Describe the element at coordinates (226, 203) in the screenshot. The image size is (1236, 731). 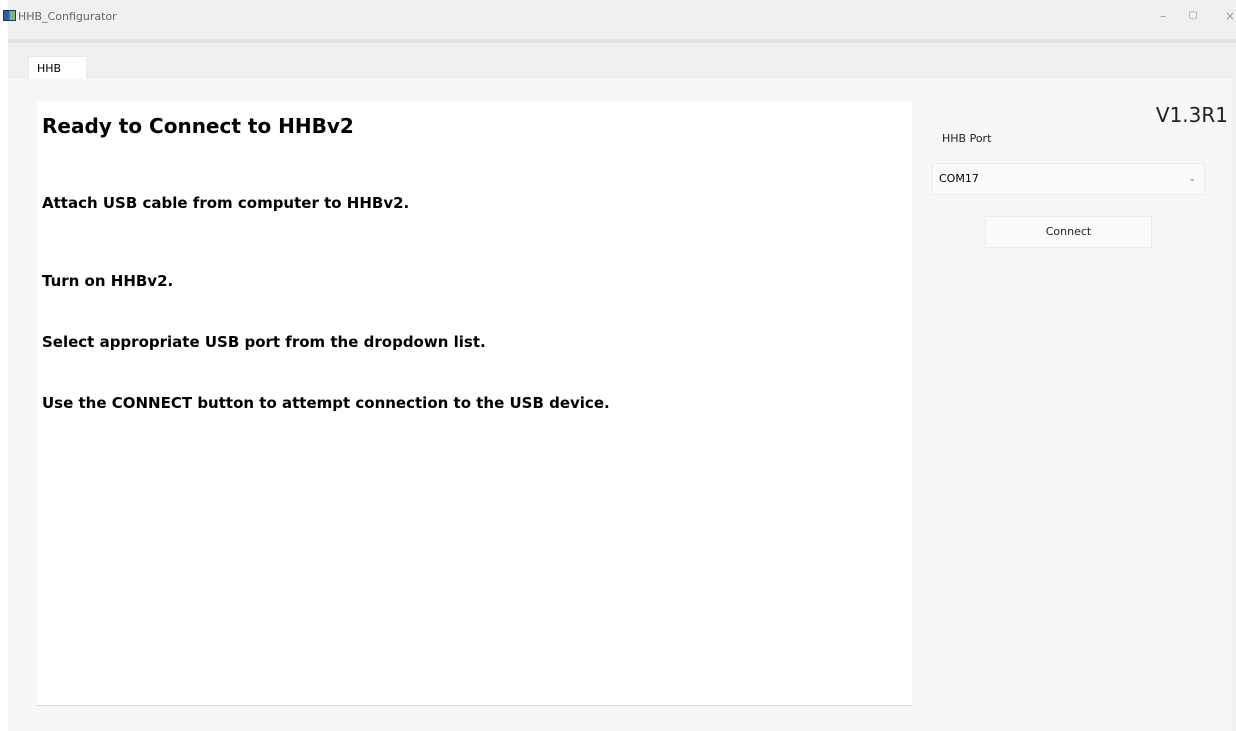
I see `instruction-text: Attach USB cable from computer to HHBv2.` at that location.